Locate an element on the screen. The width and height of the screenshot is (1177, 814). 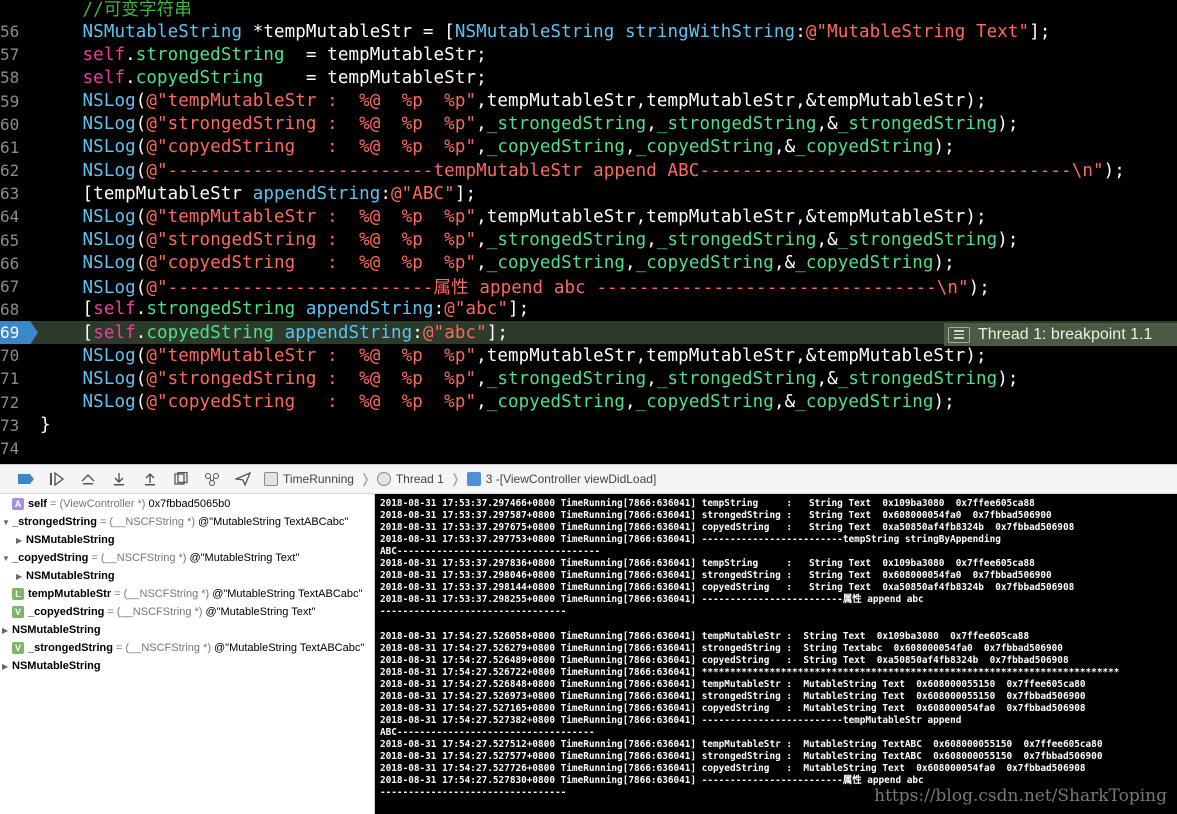
line-number: 74 is located at coordinates (20, 448).